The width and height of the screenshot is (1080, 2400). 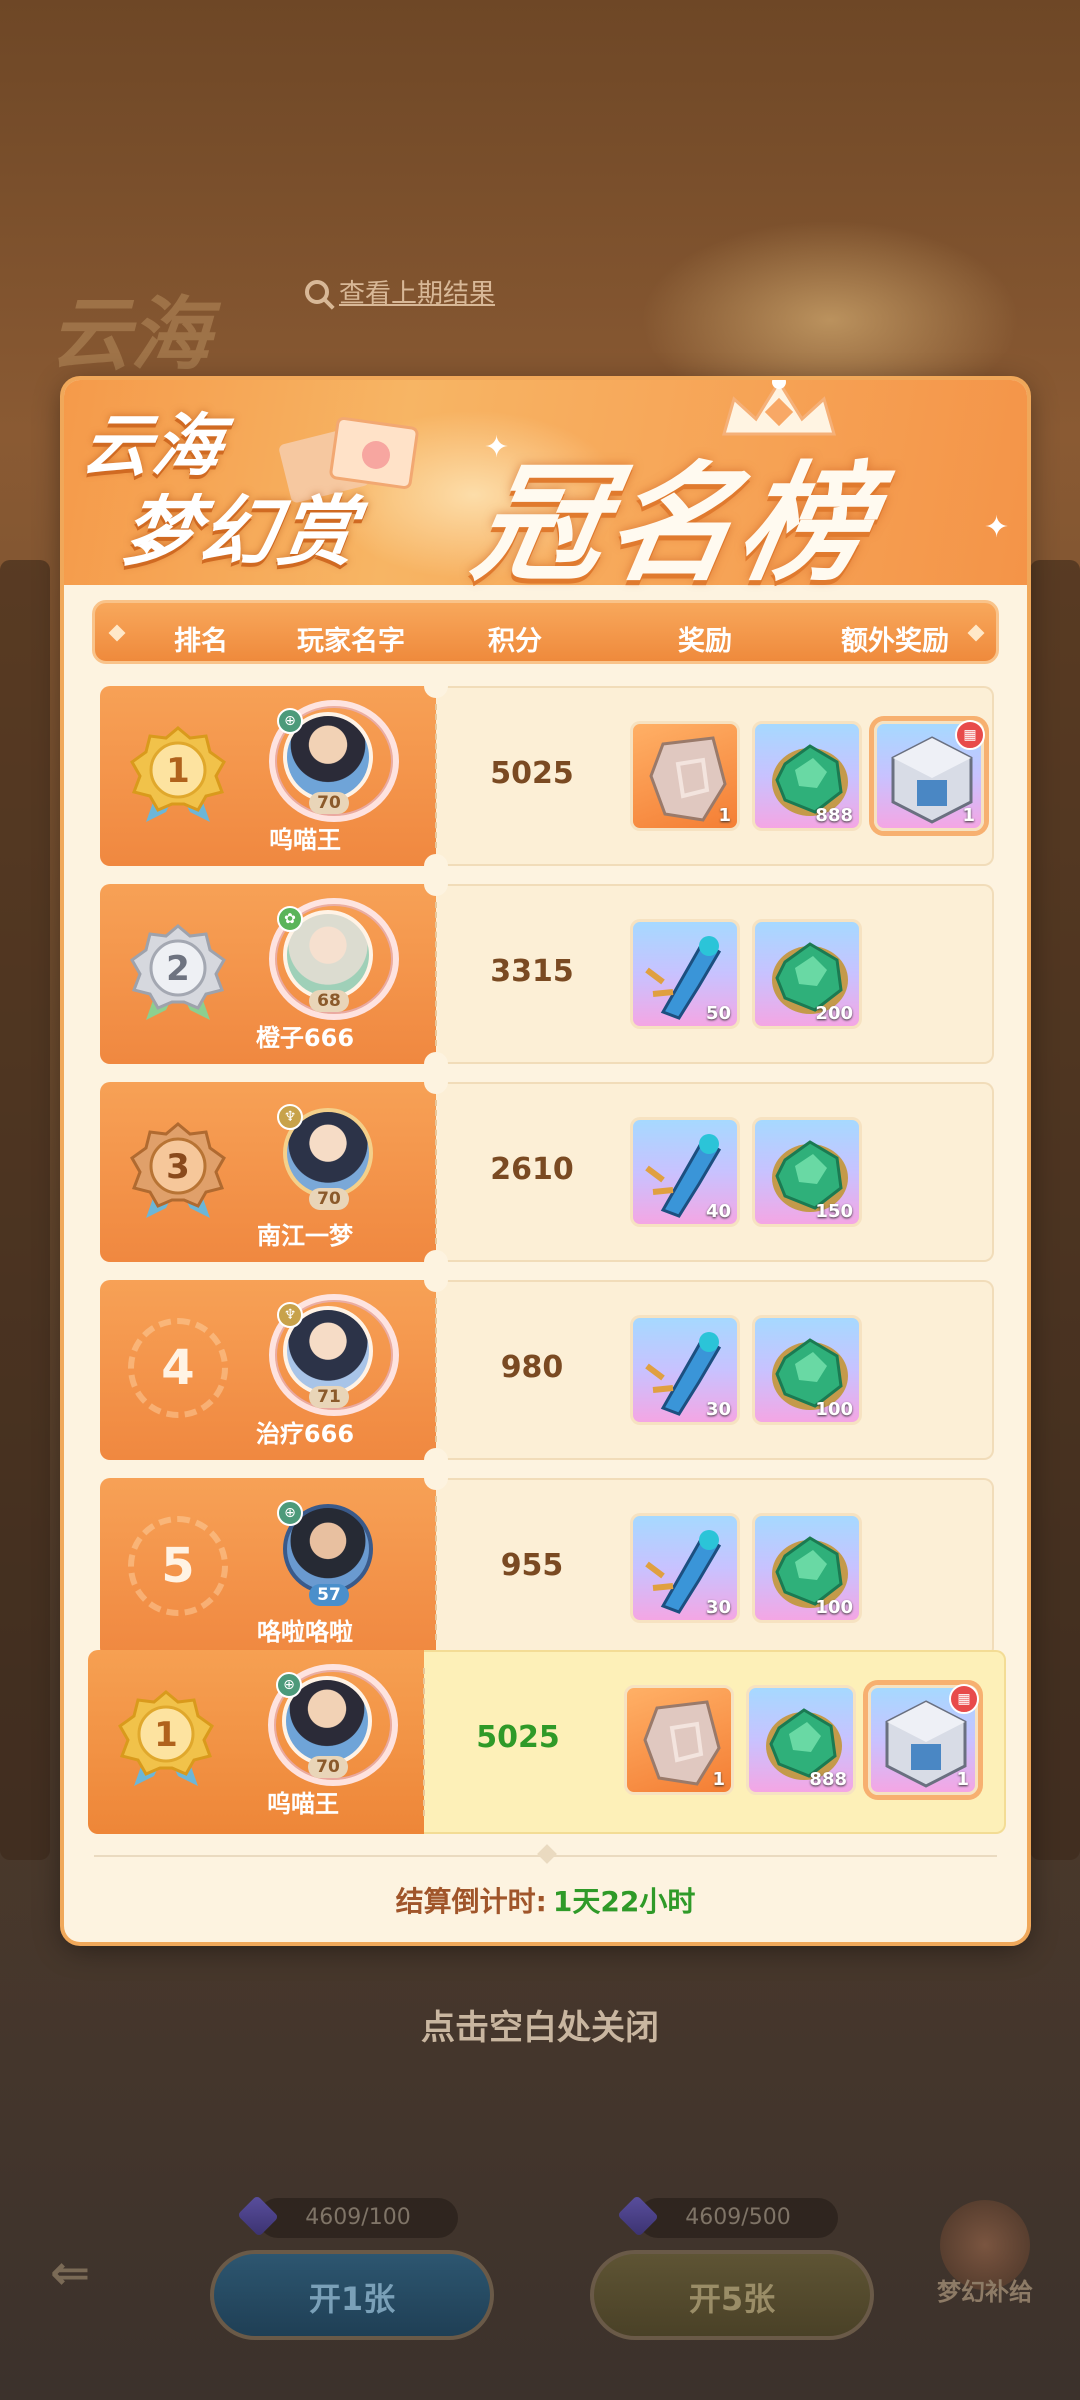 I want to click on back-arrow-icon: ⇐, so click(x=70, y=2273).